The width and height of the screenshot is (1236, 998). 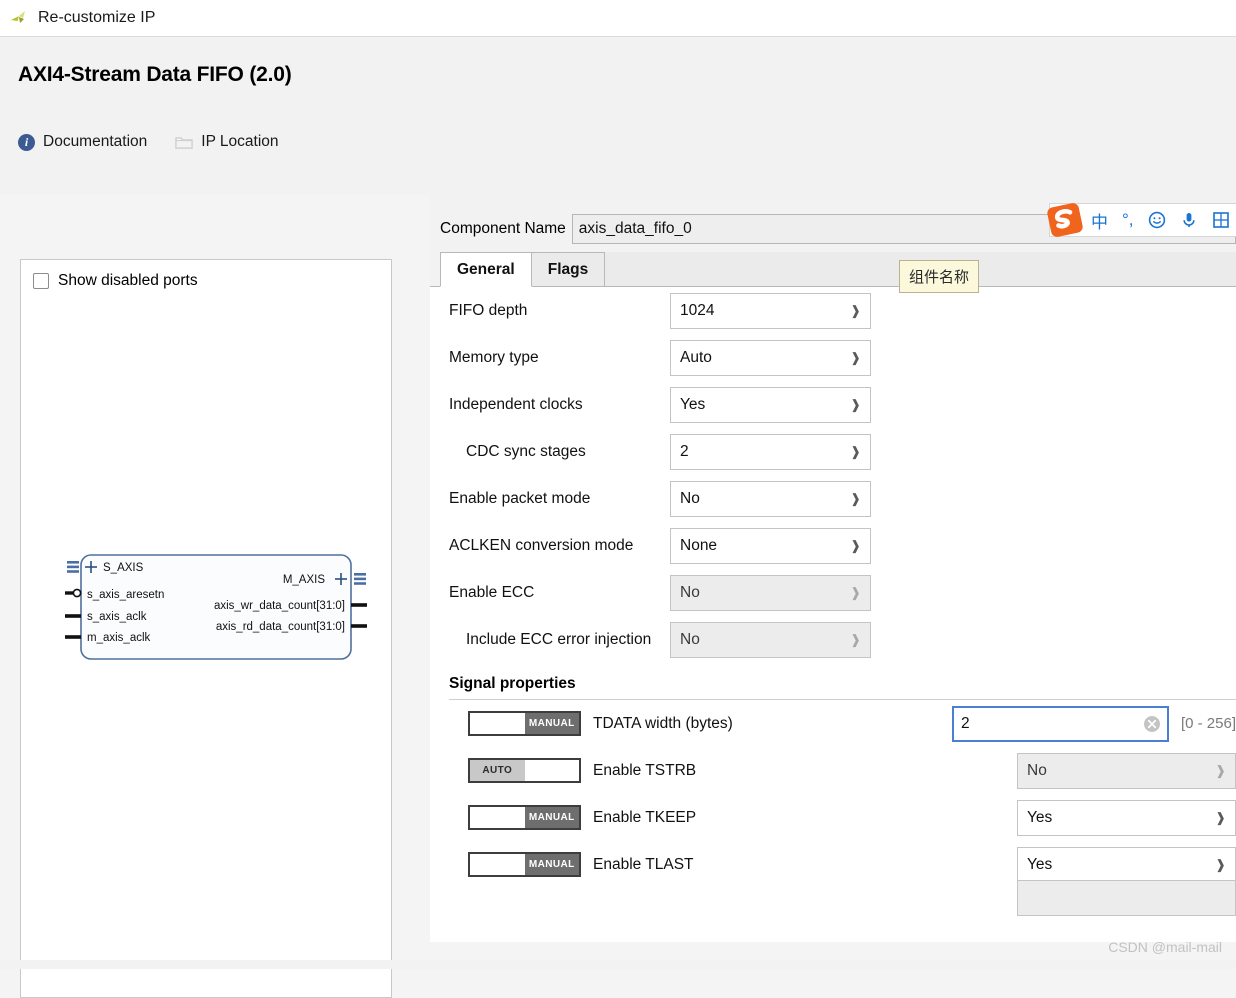 What do you see at coordinates (1040, 864) in the screenshot?
I see `combo-enable-tlast-value: Yes` at bounding box center [1040, 864].